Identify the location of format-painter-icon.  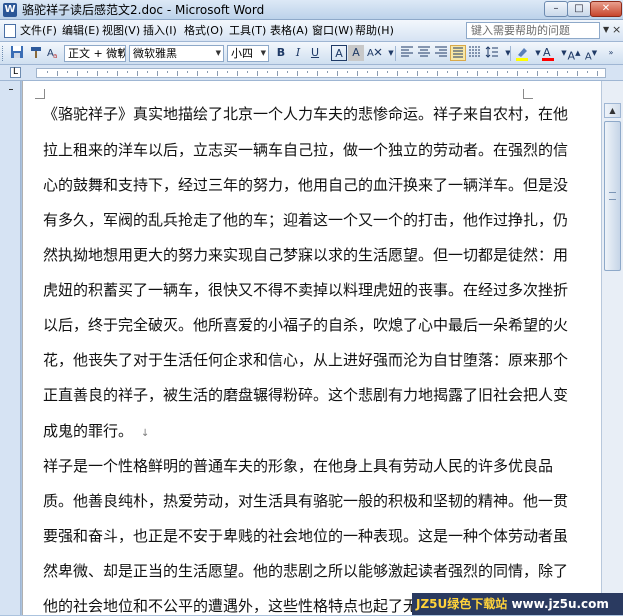
(36, 53).